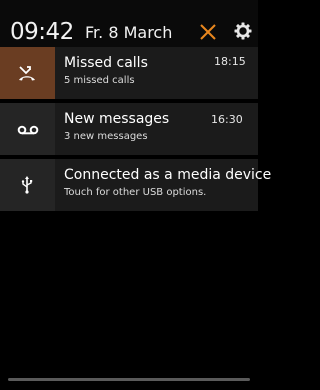  I want to click on notification-subtitle: 3 new messages, so click(106, 136).